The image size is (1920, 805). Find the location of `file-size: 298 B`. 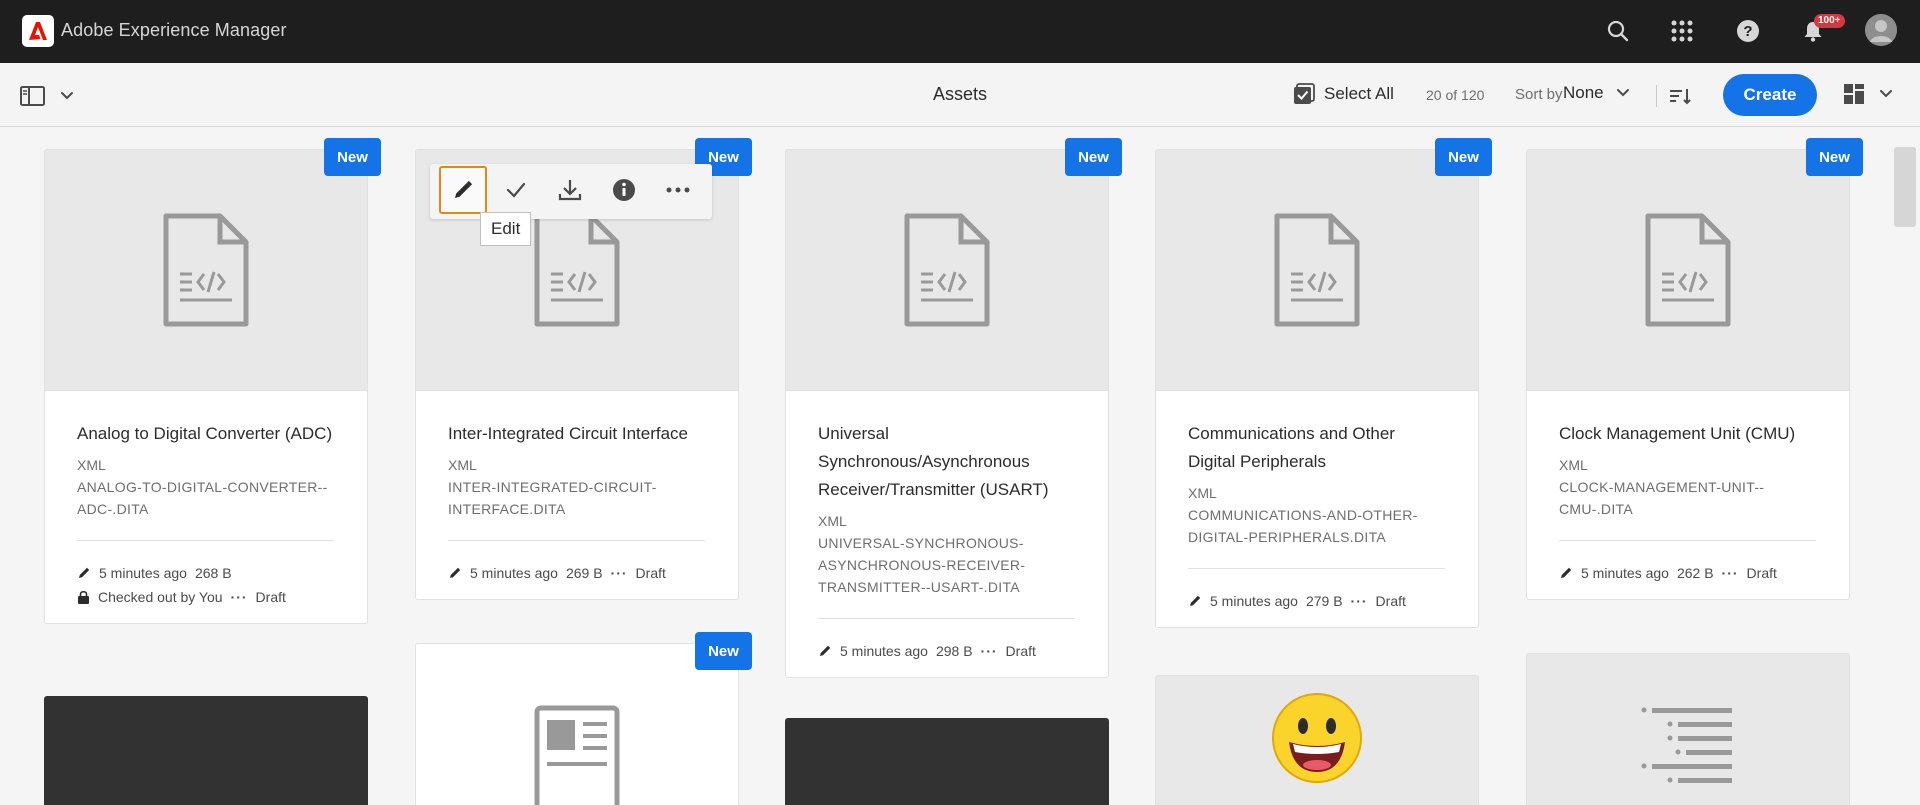

file-size: 298 B is located at coordinates (954, 651).